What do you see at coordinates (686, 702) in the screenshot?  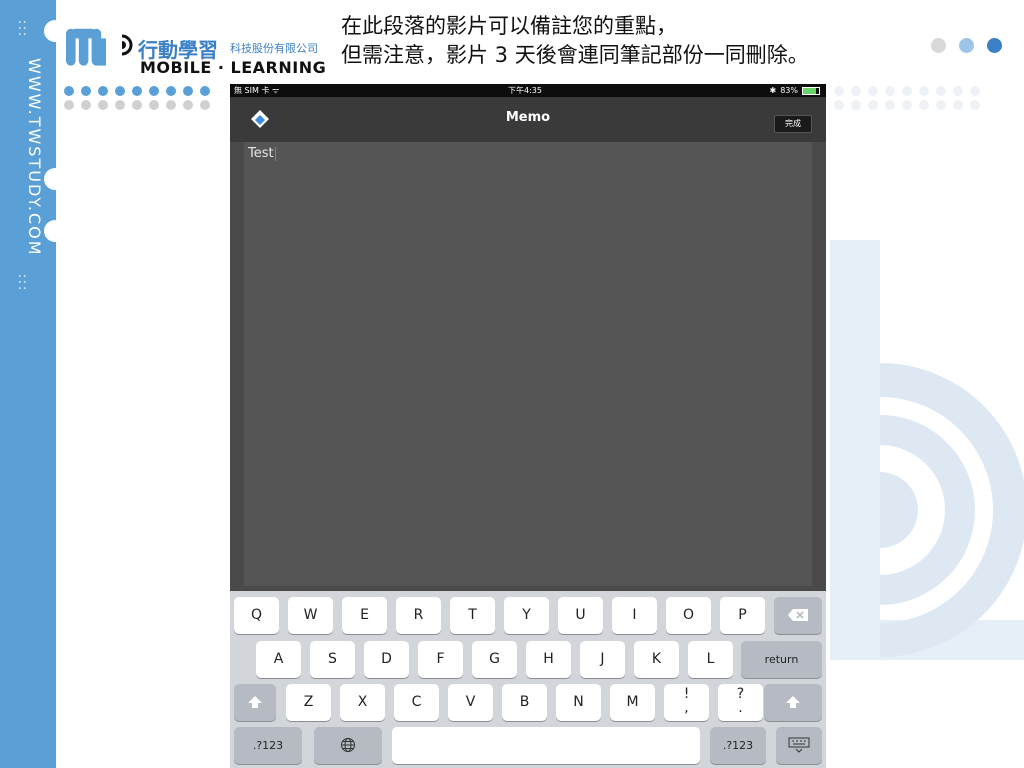 I see `key-exclaim-comma: ! ,` at bounding box center [686, 702].